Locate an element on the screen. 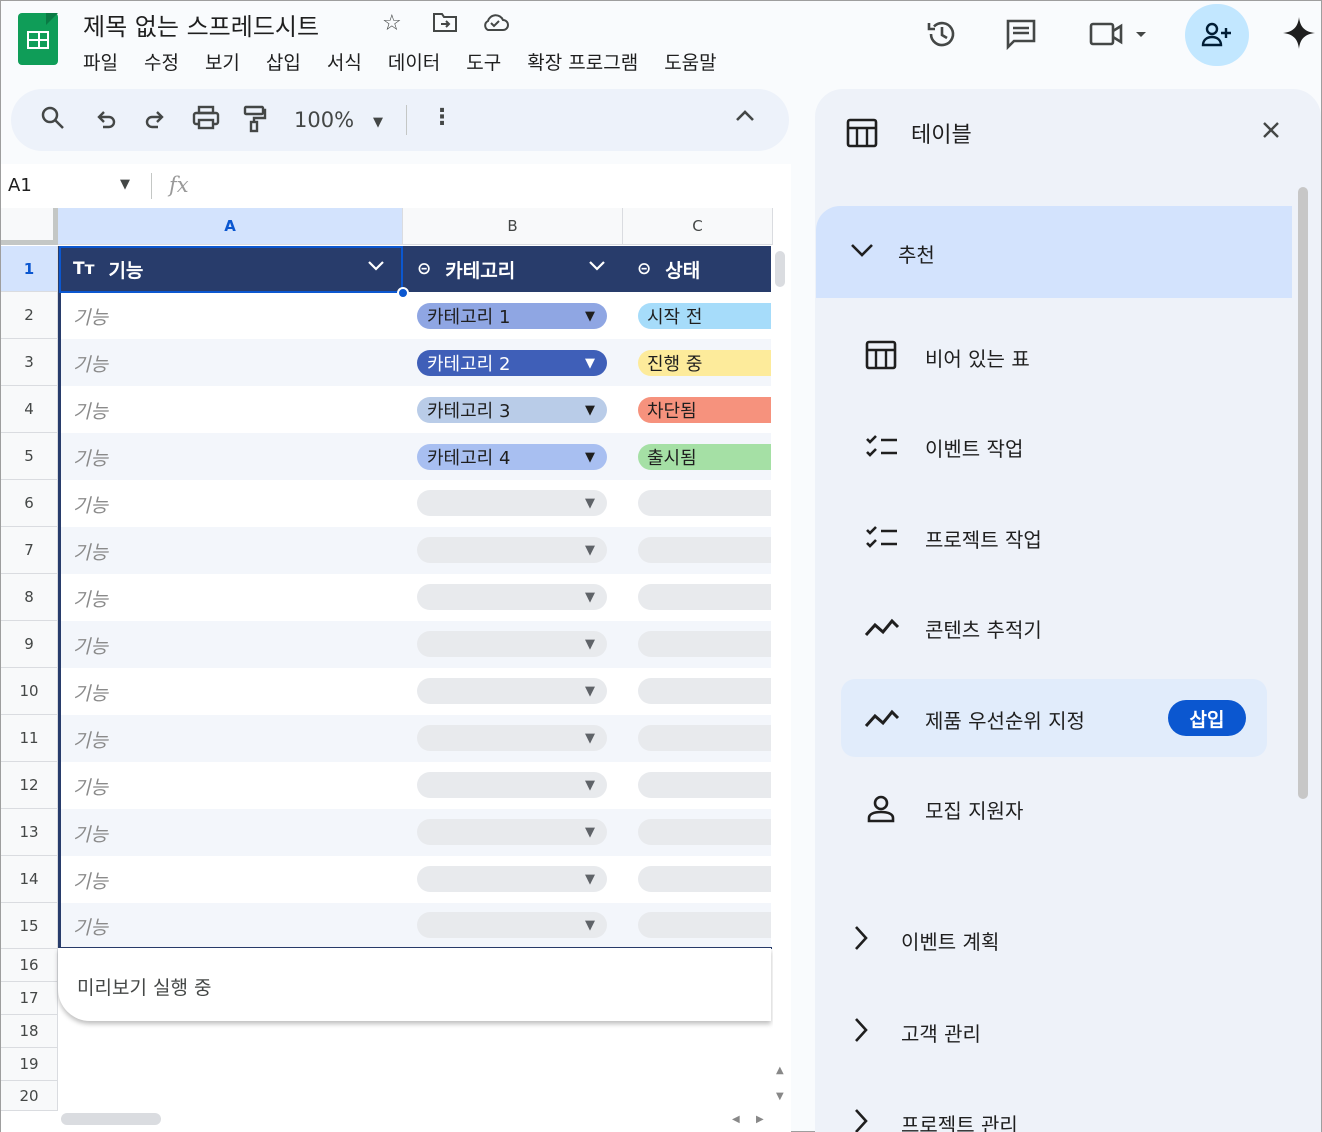  row-header: 9 is located at coordinates (29, 644).